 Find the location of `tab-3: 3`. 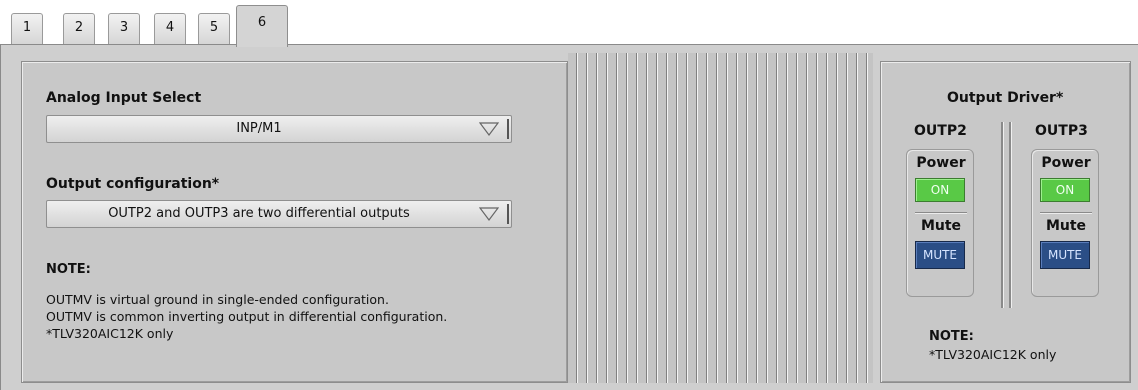

tab-3: 3 is located at coordinates (124, 28).